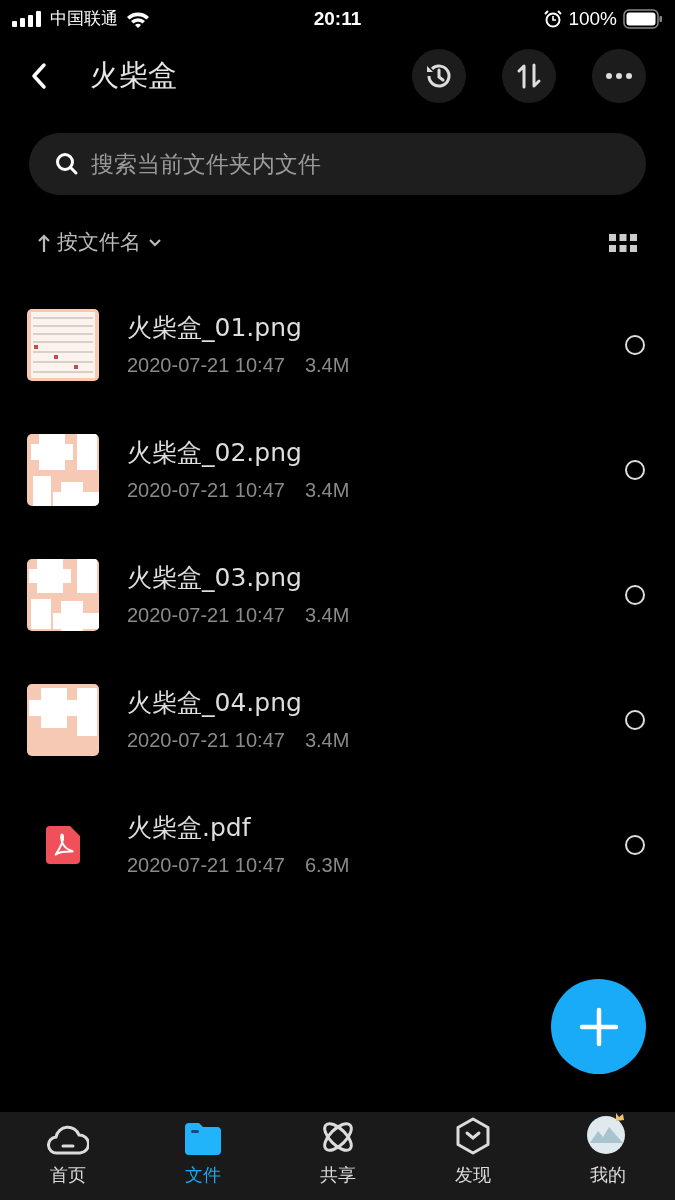 This screenshot has width=675, height=1200. I want to click on more-icon, so click(619, 76).